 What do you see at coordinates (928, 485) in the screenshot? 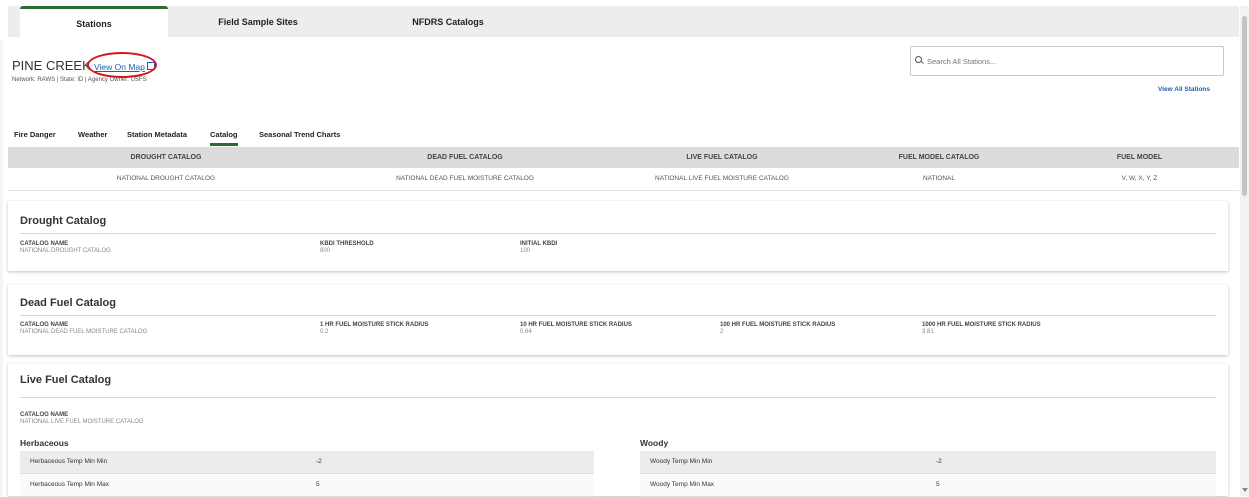
I see `table-row: Woody Temp Min Max 5` at bounding box center [928, 485].